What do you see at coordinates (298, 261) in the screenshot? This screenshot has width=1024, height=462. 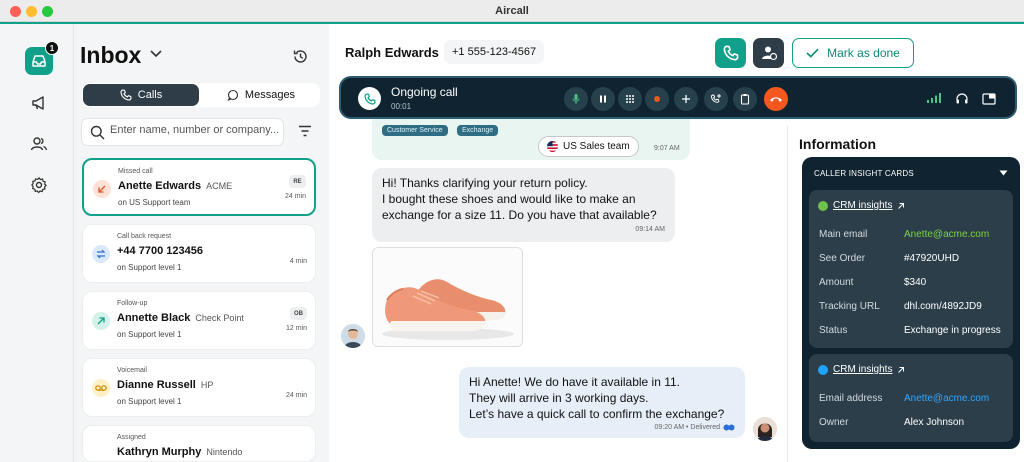 I see `card-duration: 4 min` at bounding box center [298, 261].